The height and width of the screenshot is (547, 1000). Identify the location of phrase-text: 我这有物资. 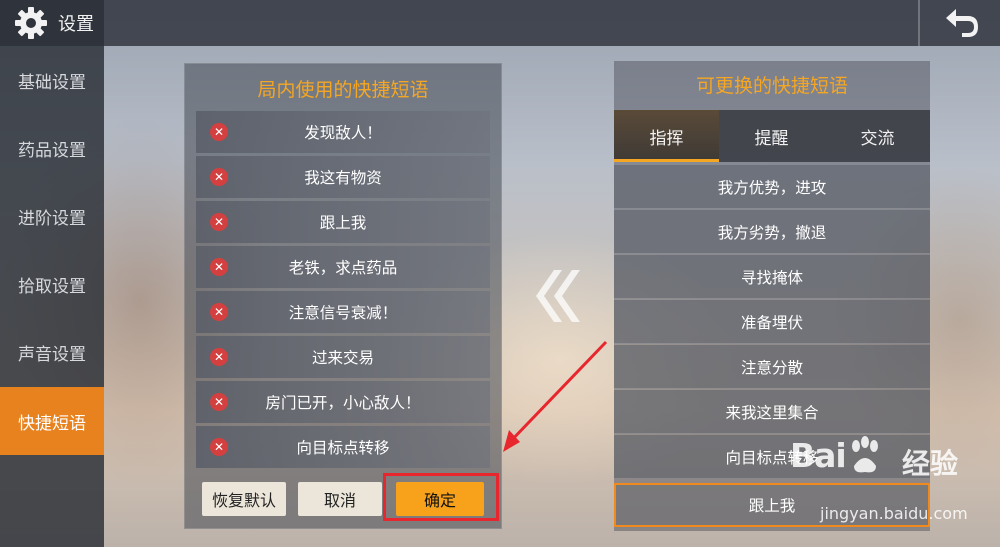
(343, 178).